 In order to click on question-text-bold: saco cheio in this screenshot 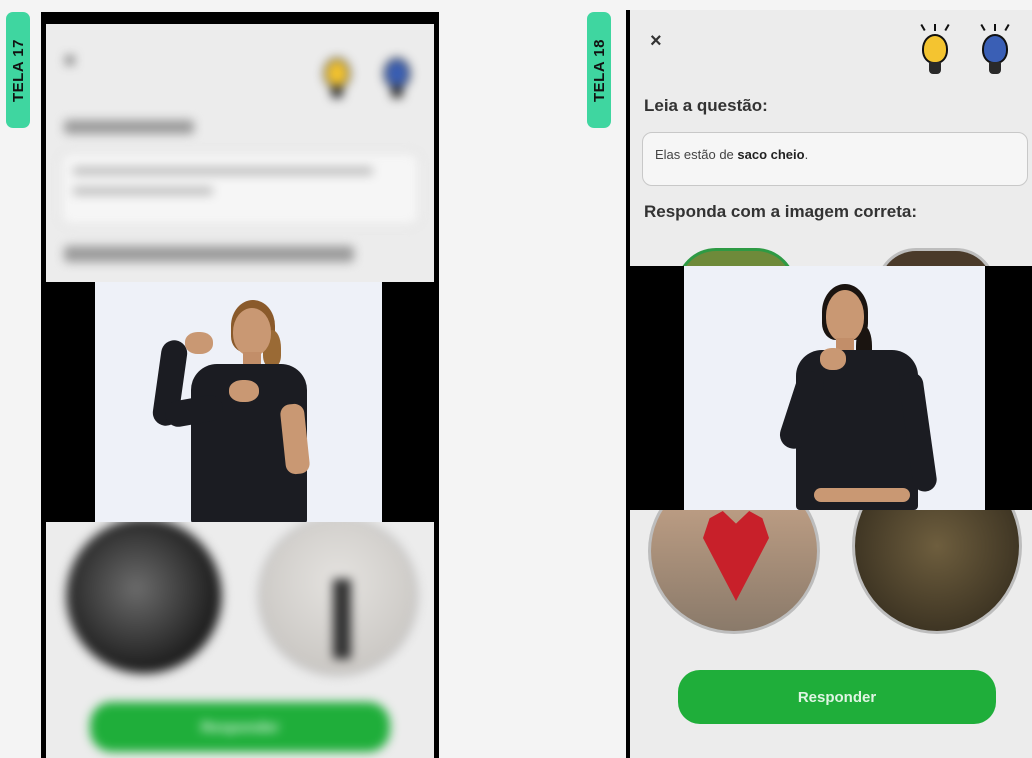, I will do `click(771, 154)`.